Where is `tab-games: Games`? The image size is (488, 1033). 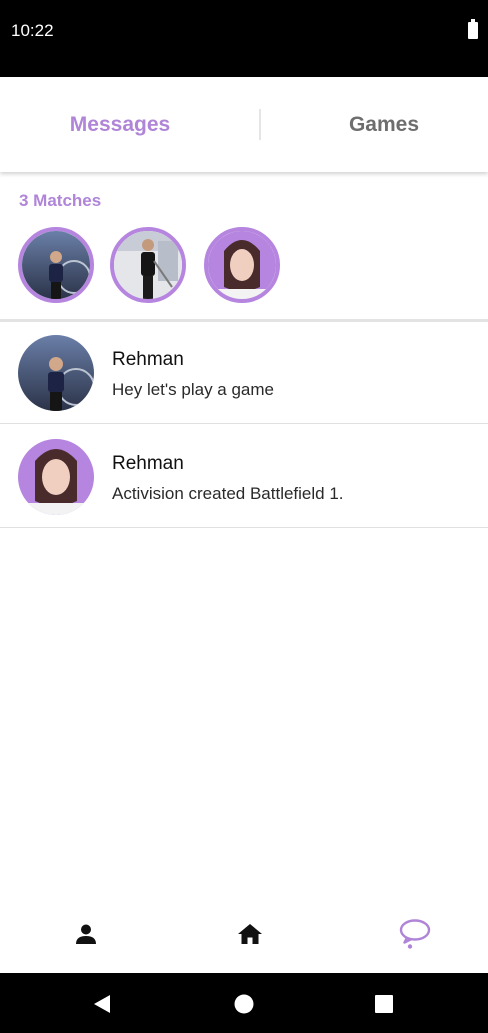 tab-games: Games is located at coordinates (375, 124).